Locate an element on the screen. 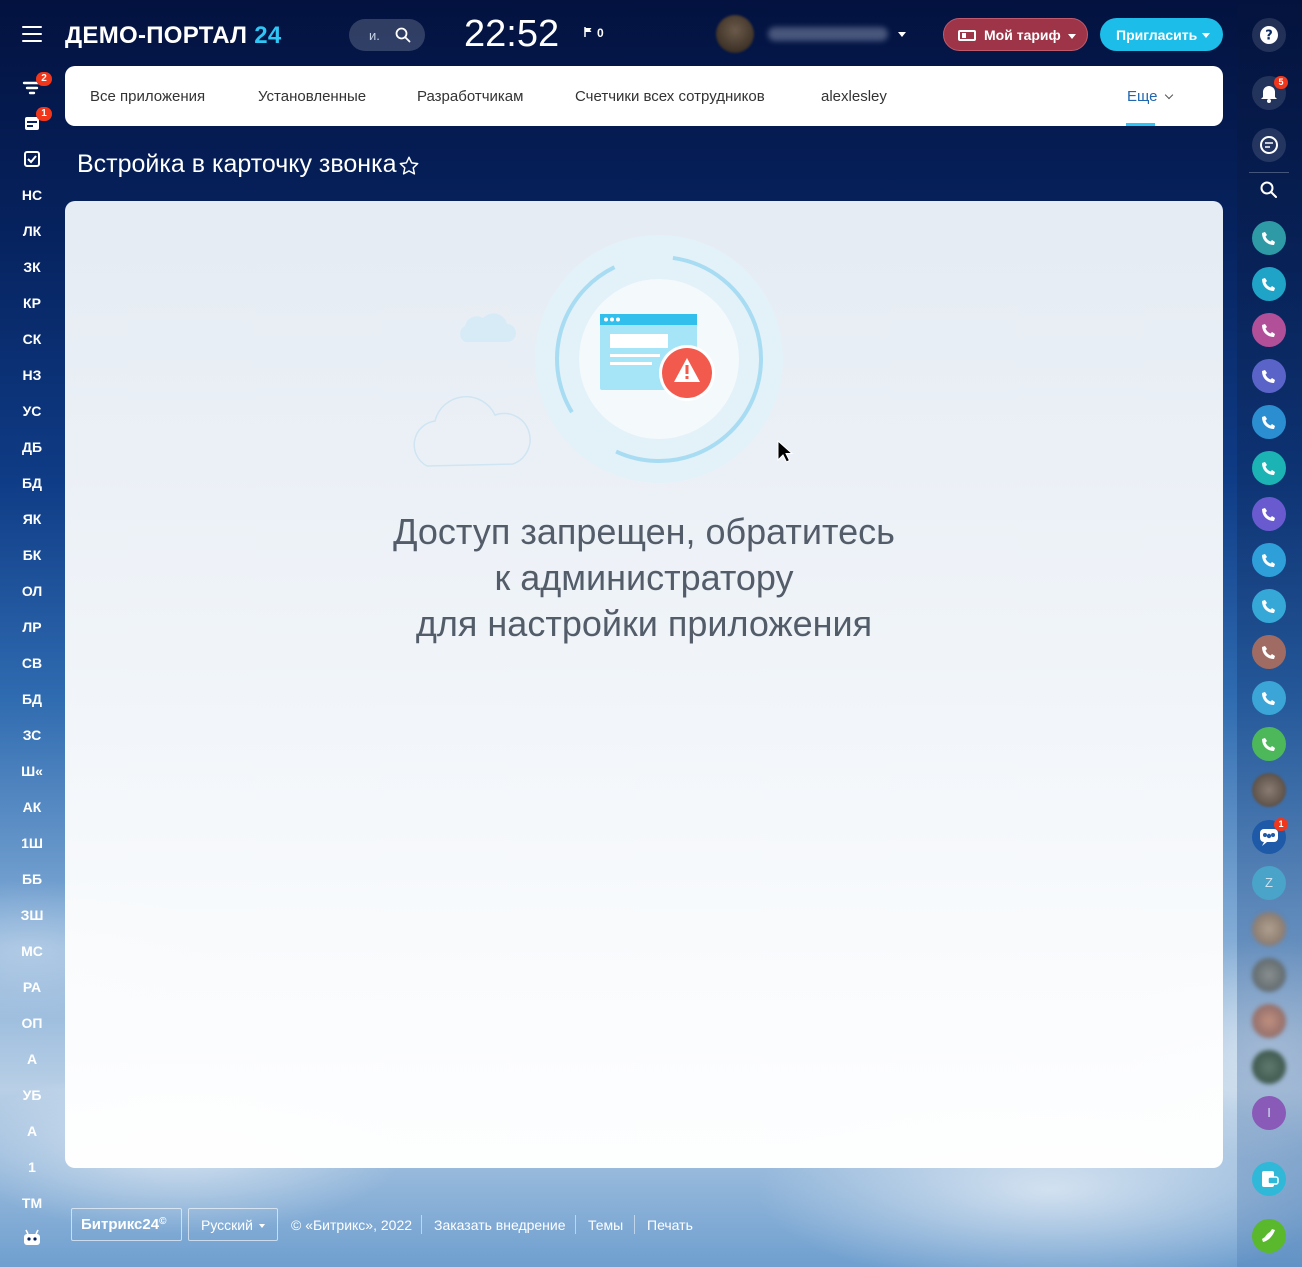 Image resolution: width=1302 pixels, height=1267 pixels. left-menu-item: ЗШ is located at coordinates (32, 924).